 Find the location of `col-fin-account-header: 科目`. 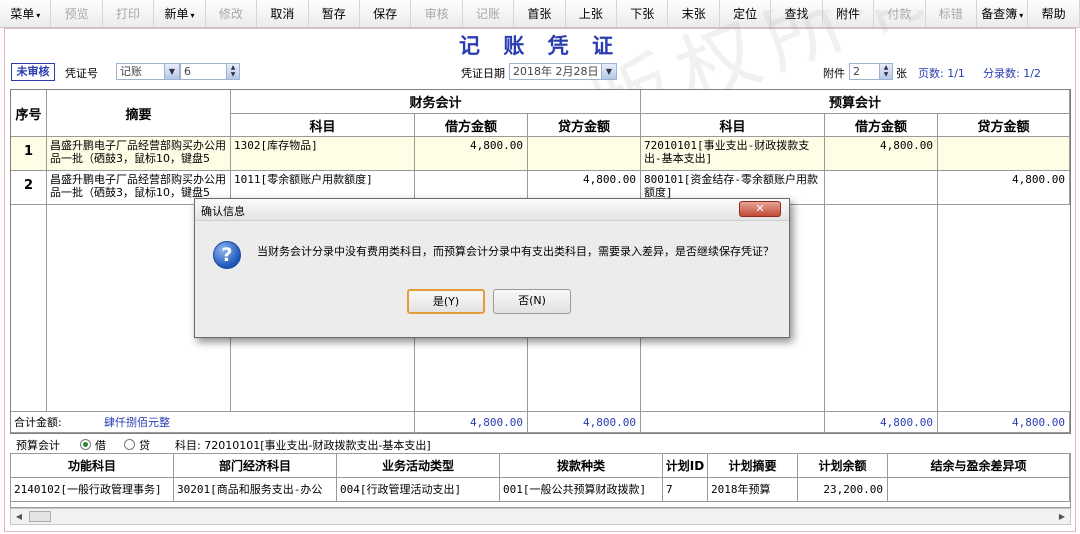

col-fin-account-header: 科目 is located at coordinates (323, 125).